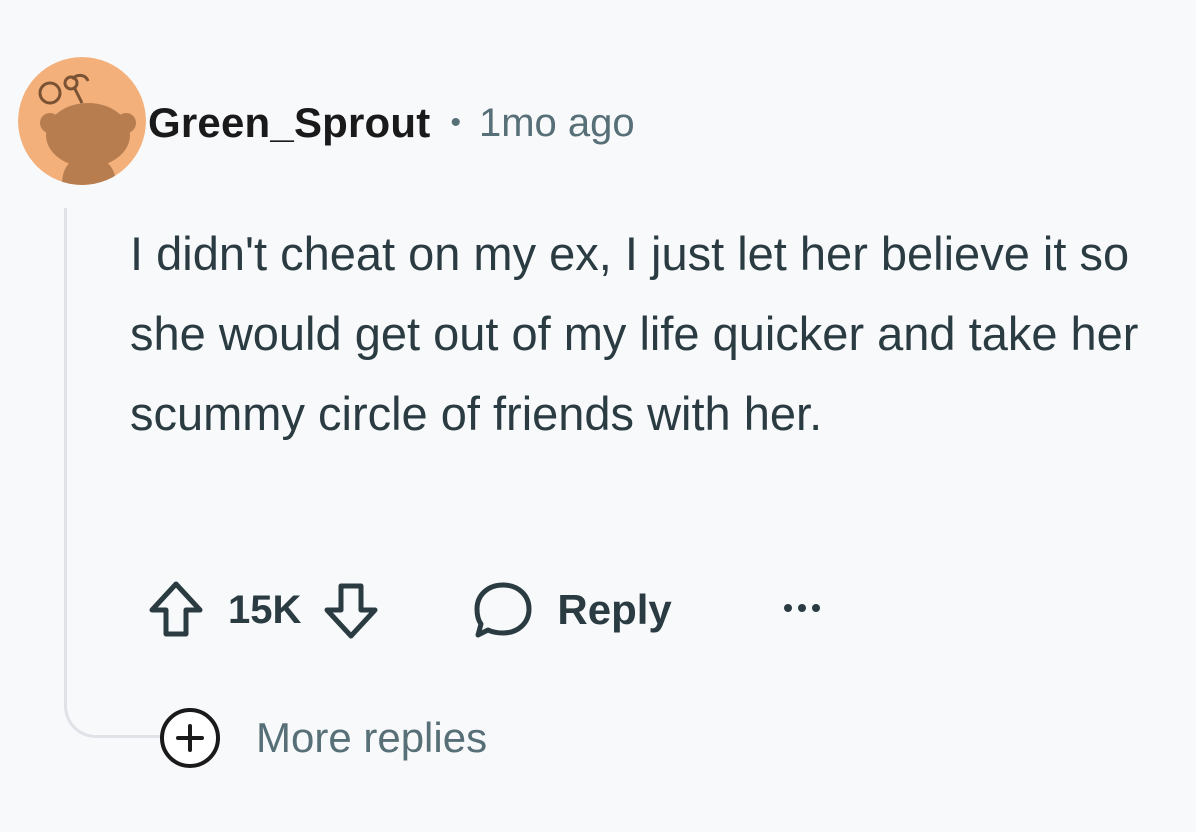 The height and width of the screenshot is (832, 1196). I want to click on comment-actions: 15K Reply, so click(483, 610).